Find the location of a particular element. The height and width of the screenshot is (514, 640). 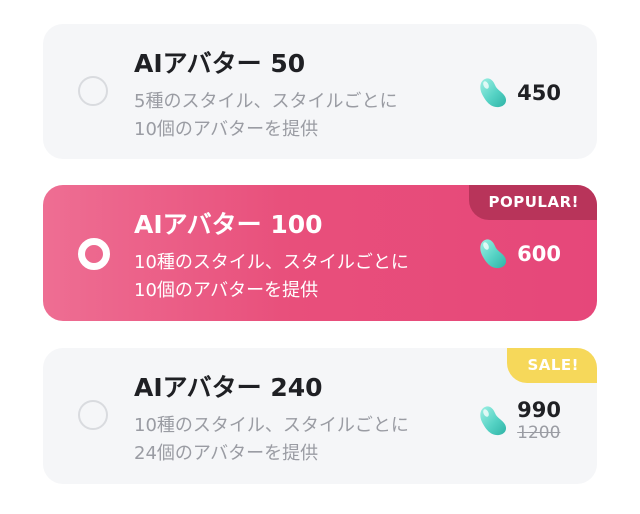

plan-title: AIアバター 240 is located at coordinates (228, 387).